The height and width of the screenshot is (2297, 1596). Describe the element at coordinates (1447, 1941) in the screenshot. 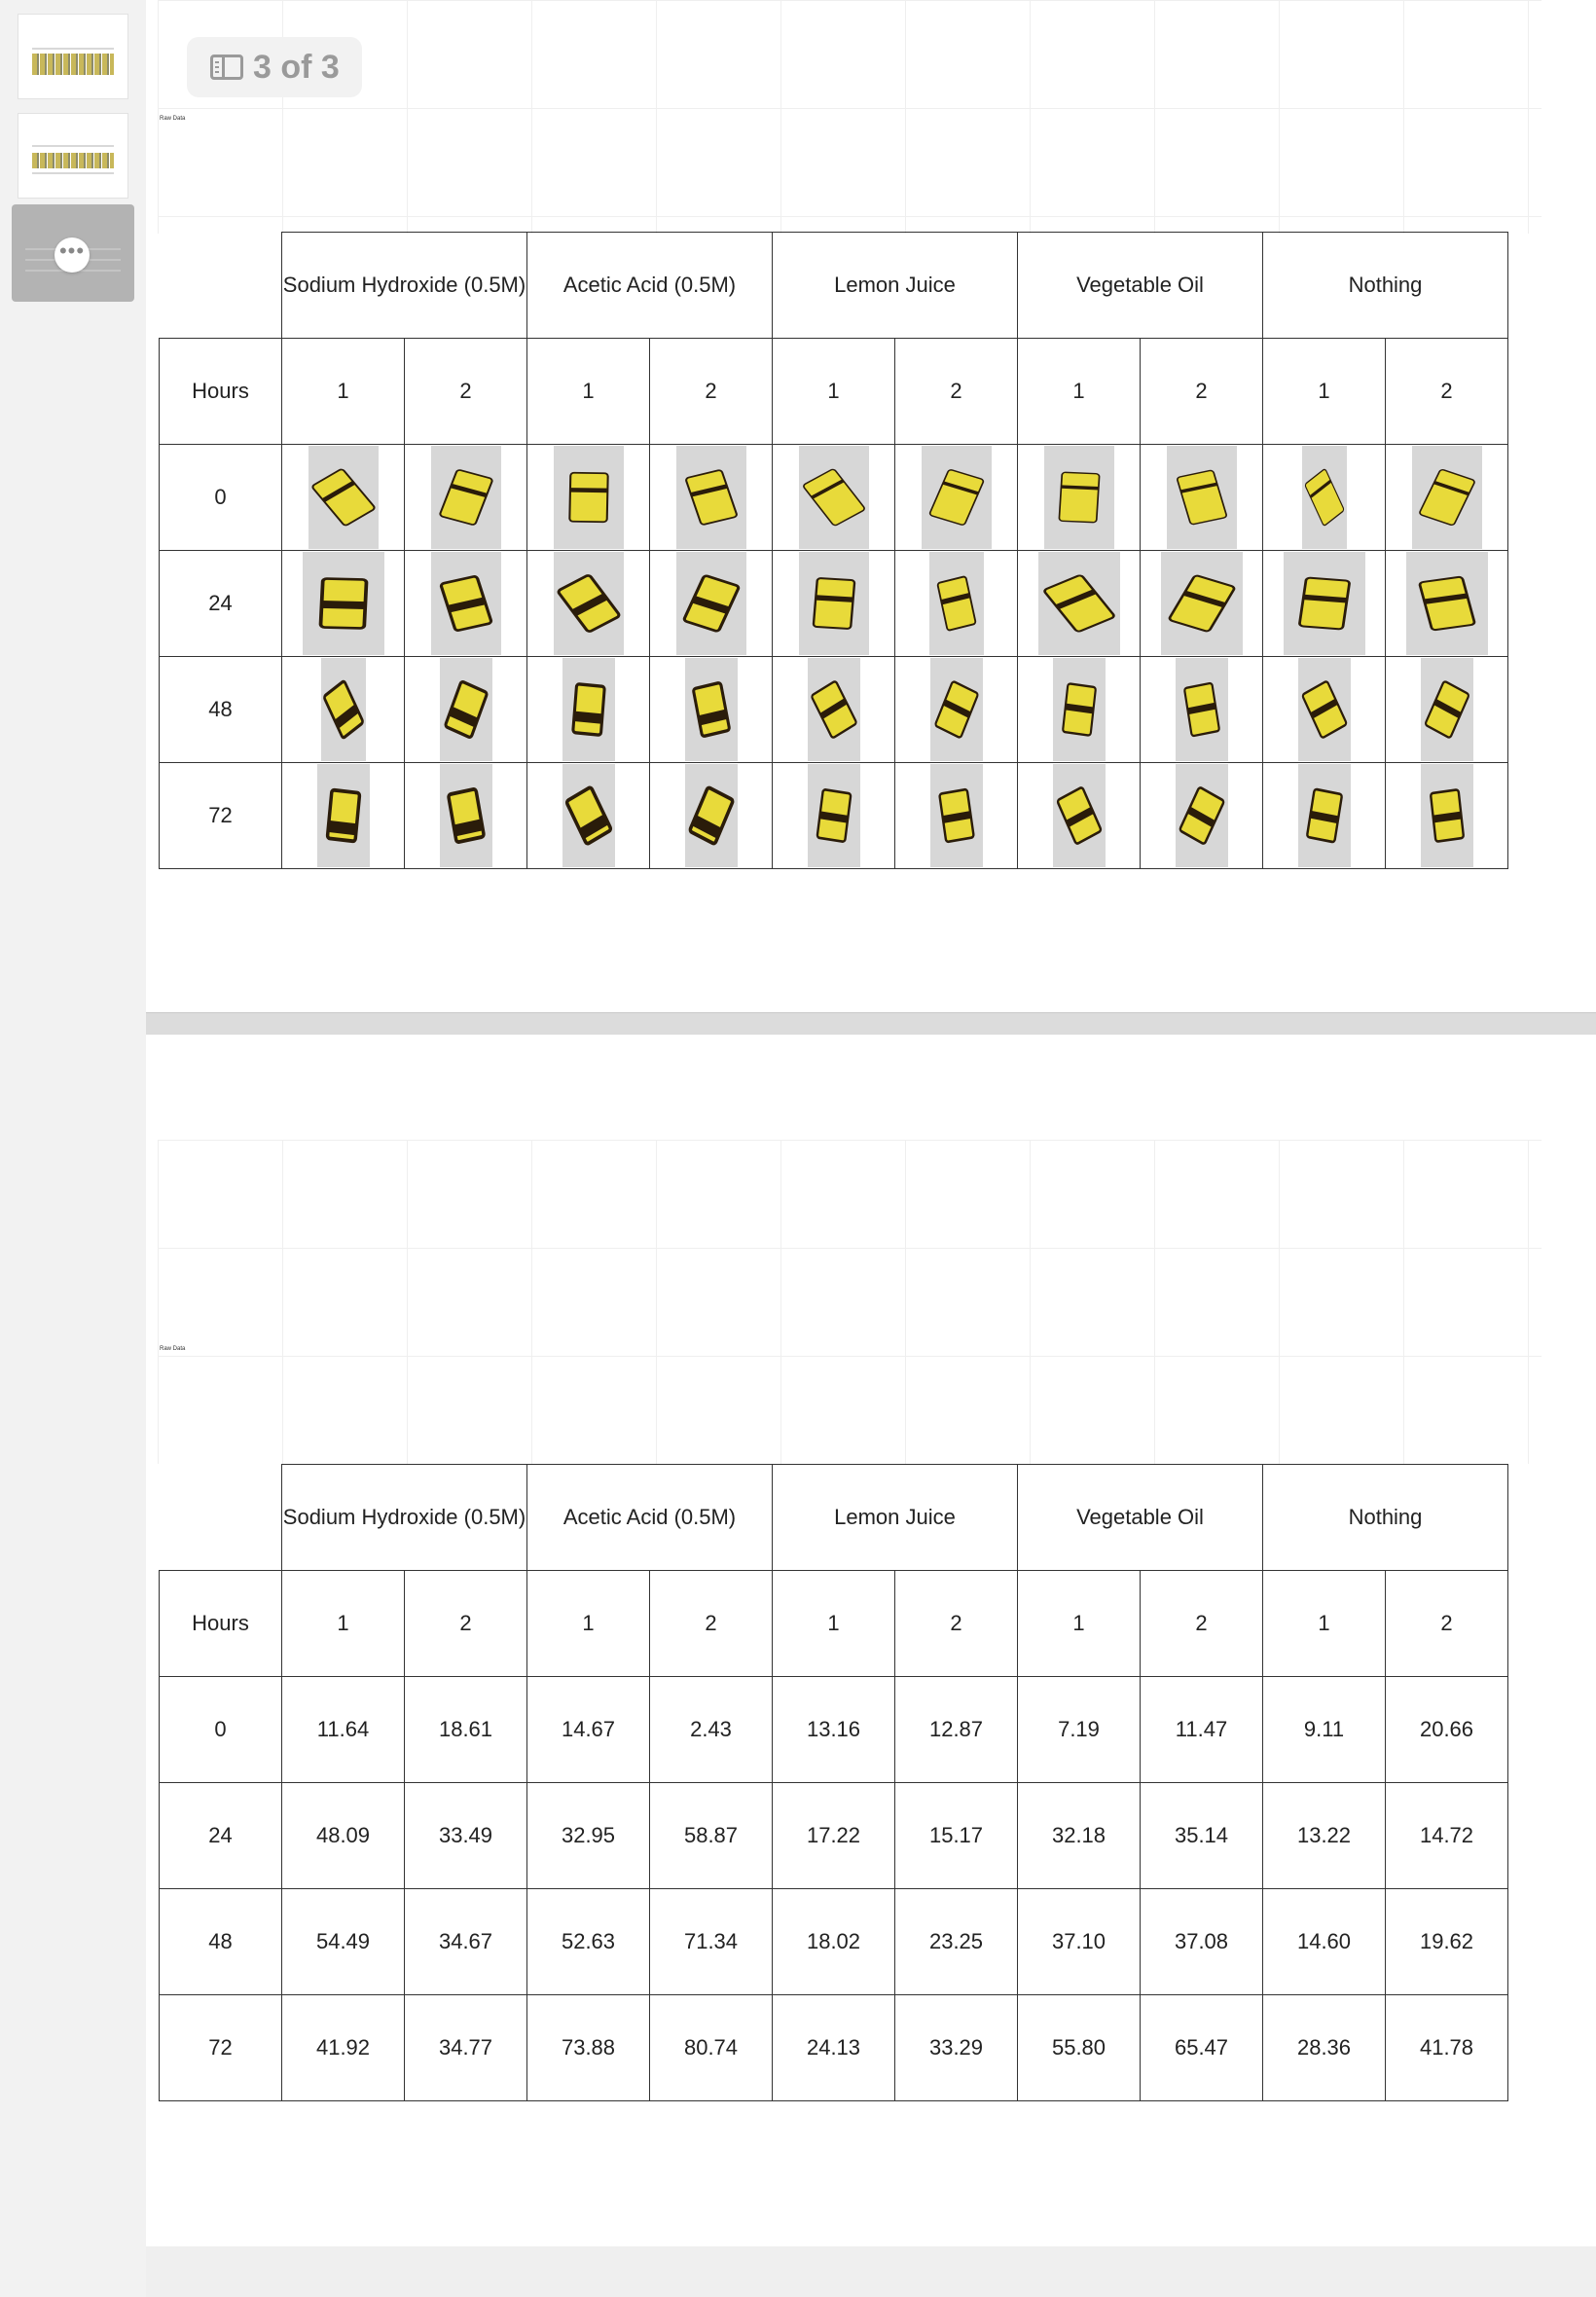

I see `value-cell: 19.62` at that location.